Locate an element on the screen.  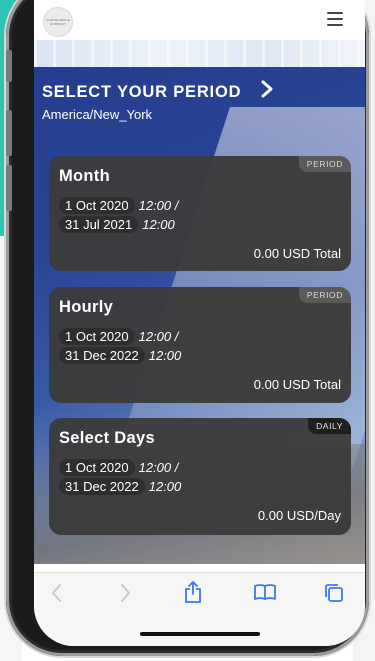
bookmarks-icon is located at coordinates (265, 595).